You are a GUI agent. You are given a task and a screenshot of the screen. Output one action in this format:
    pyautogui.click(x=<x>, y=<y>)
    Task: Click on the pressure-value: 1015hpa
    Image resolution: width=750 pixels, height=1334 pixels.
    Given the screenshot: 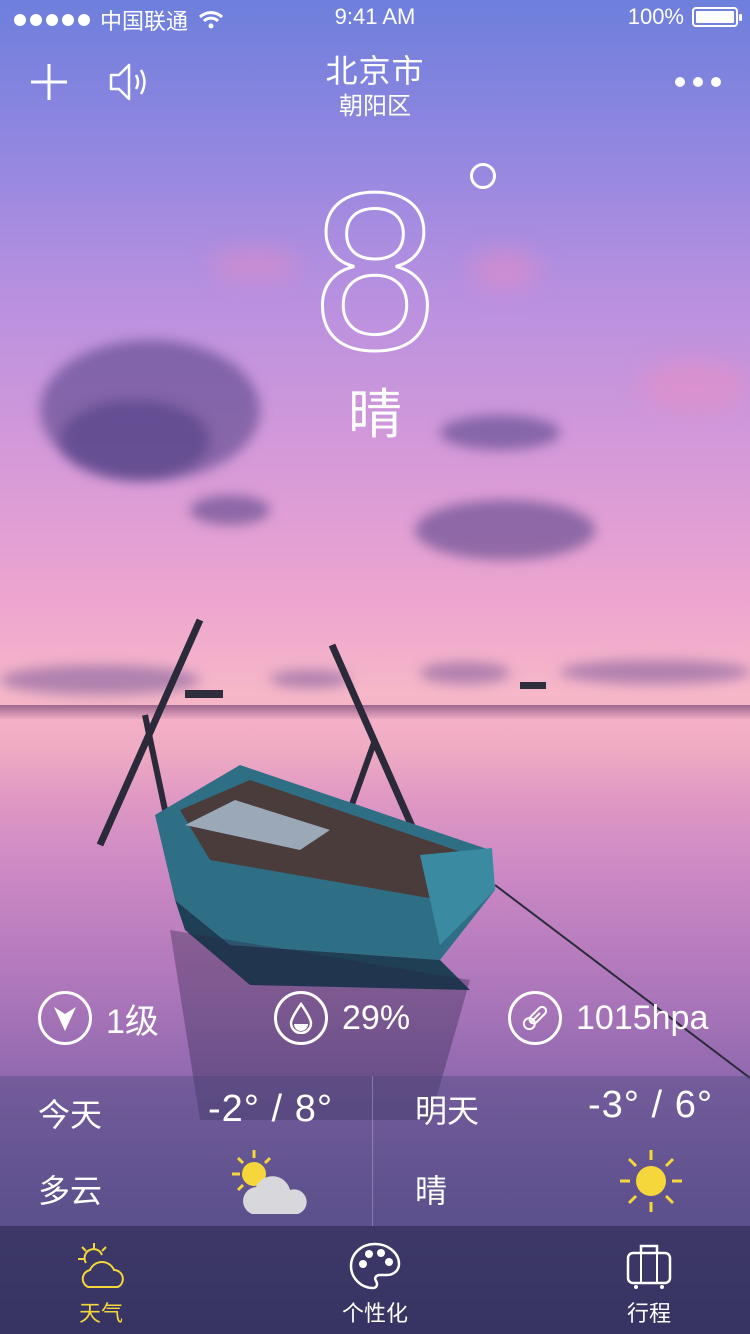 What is the action you would take?
    pyautogui.click(x=642, y=1017)
    